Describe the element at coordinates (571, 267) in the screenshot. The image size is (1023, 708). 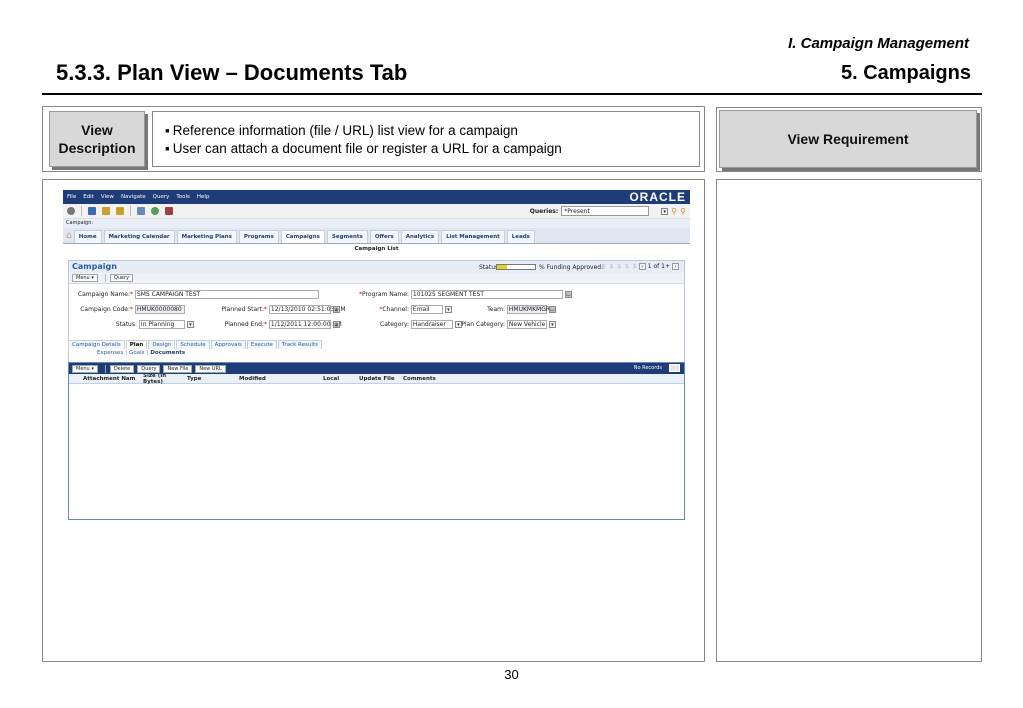
I see `funding-approved-label: % Funding Approved:` at that location.